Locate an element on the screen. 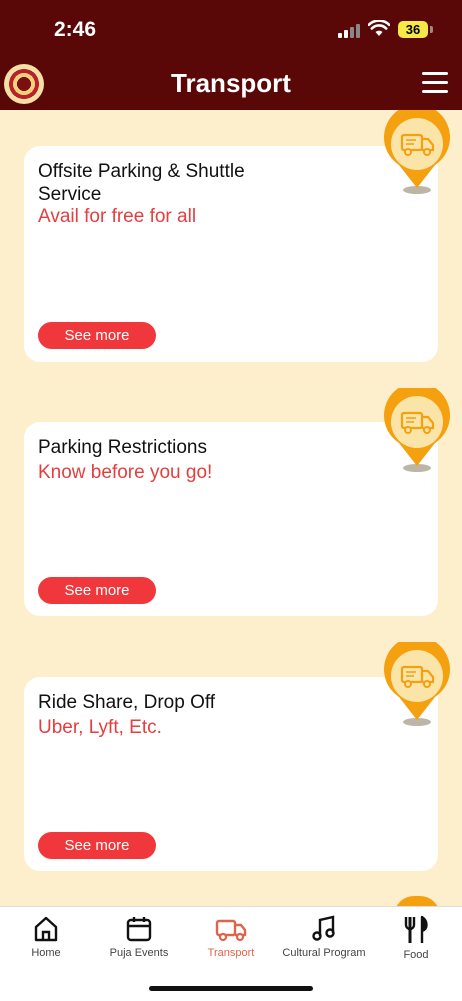 The height and width of the screenshot is (1001, 462). tab-food: Food is located at coordinates (416, 934).